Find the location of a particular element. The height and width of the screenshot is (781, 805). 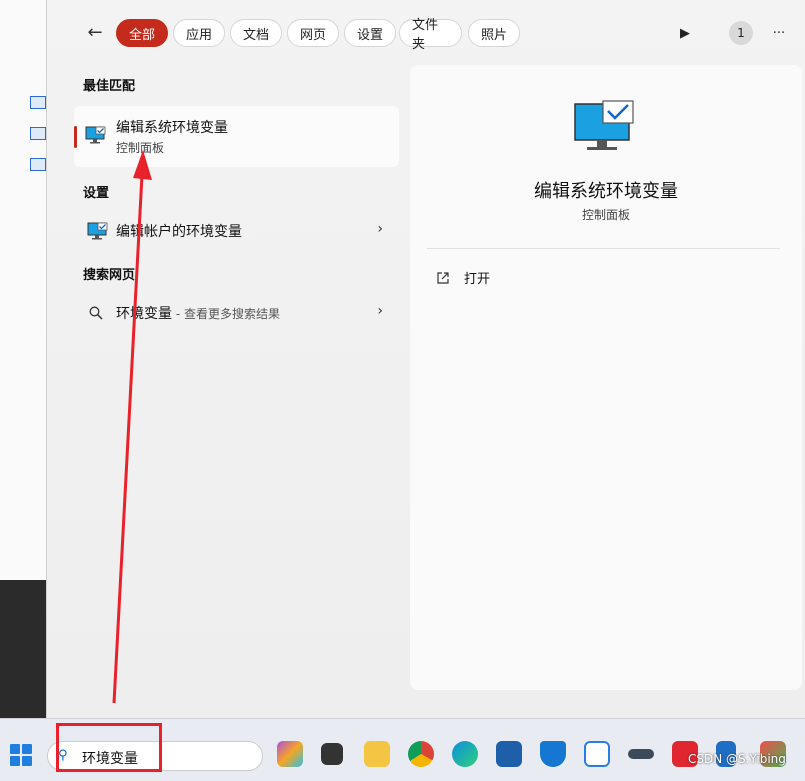

watermark: CSDN @S.Yibing is located at coordinates (737, 759).